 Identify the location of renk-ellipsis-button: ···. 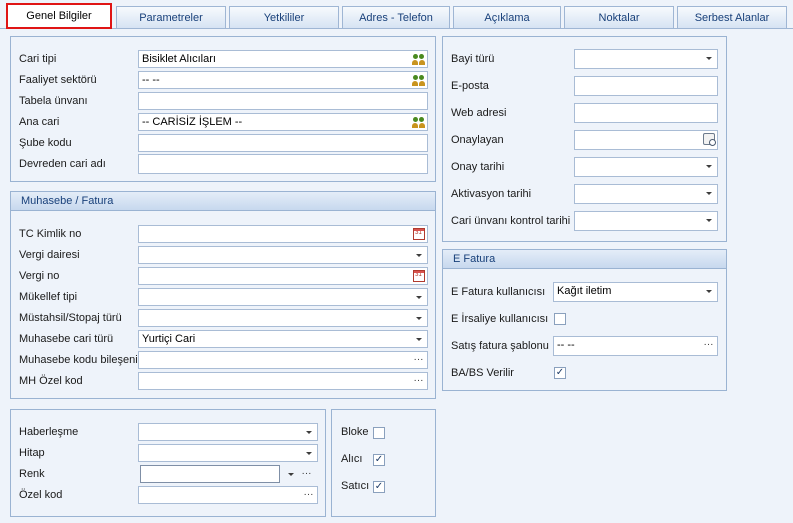
(306, 474).